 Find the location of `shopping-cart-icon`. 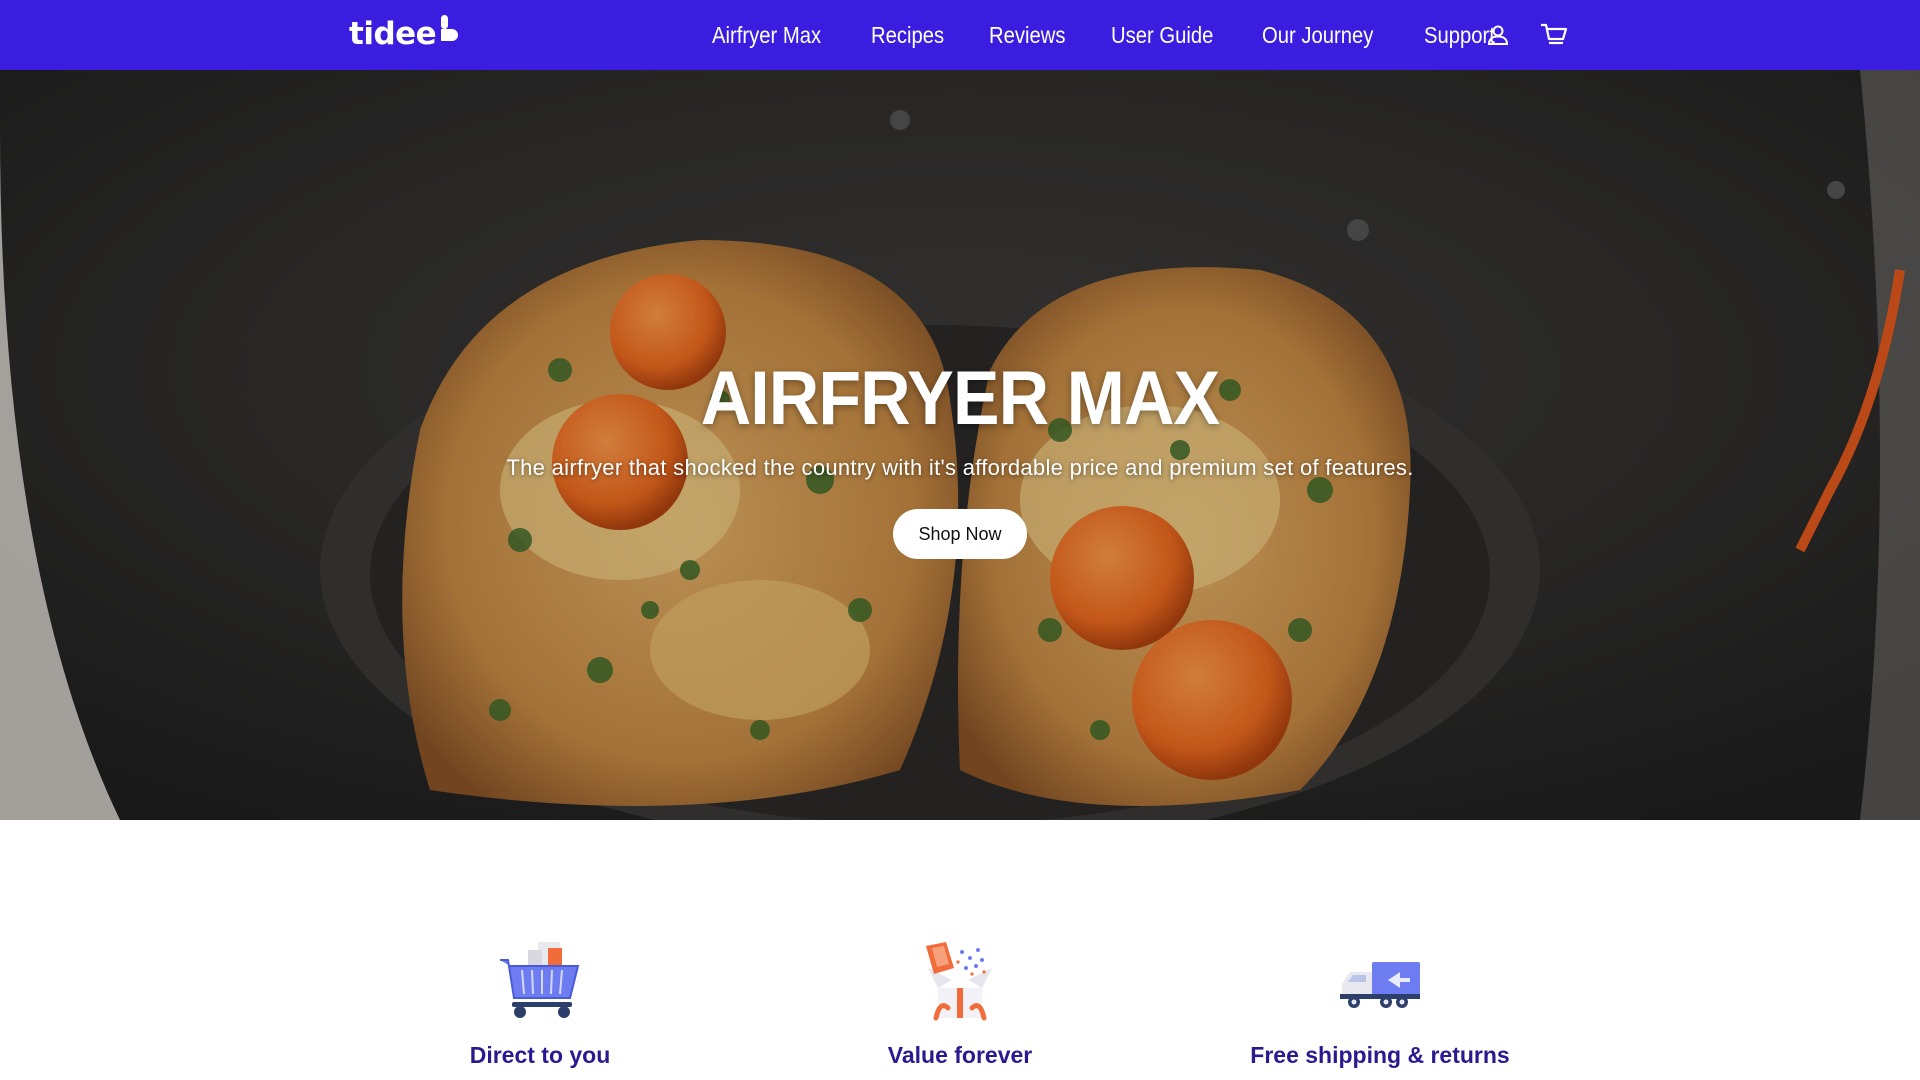

shopping-cart-icon is located at coordinates (540, 980).